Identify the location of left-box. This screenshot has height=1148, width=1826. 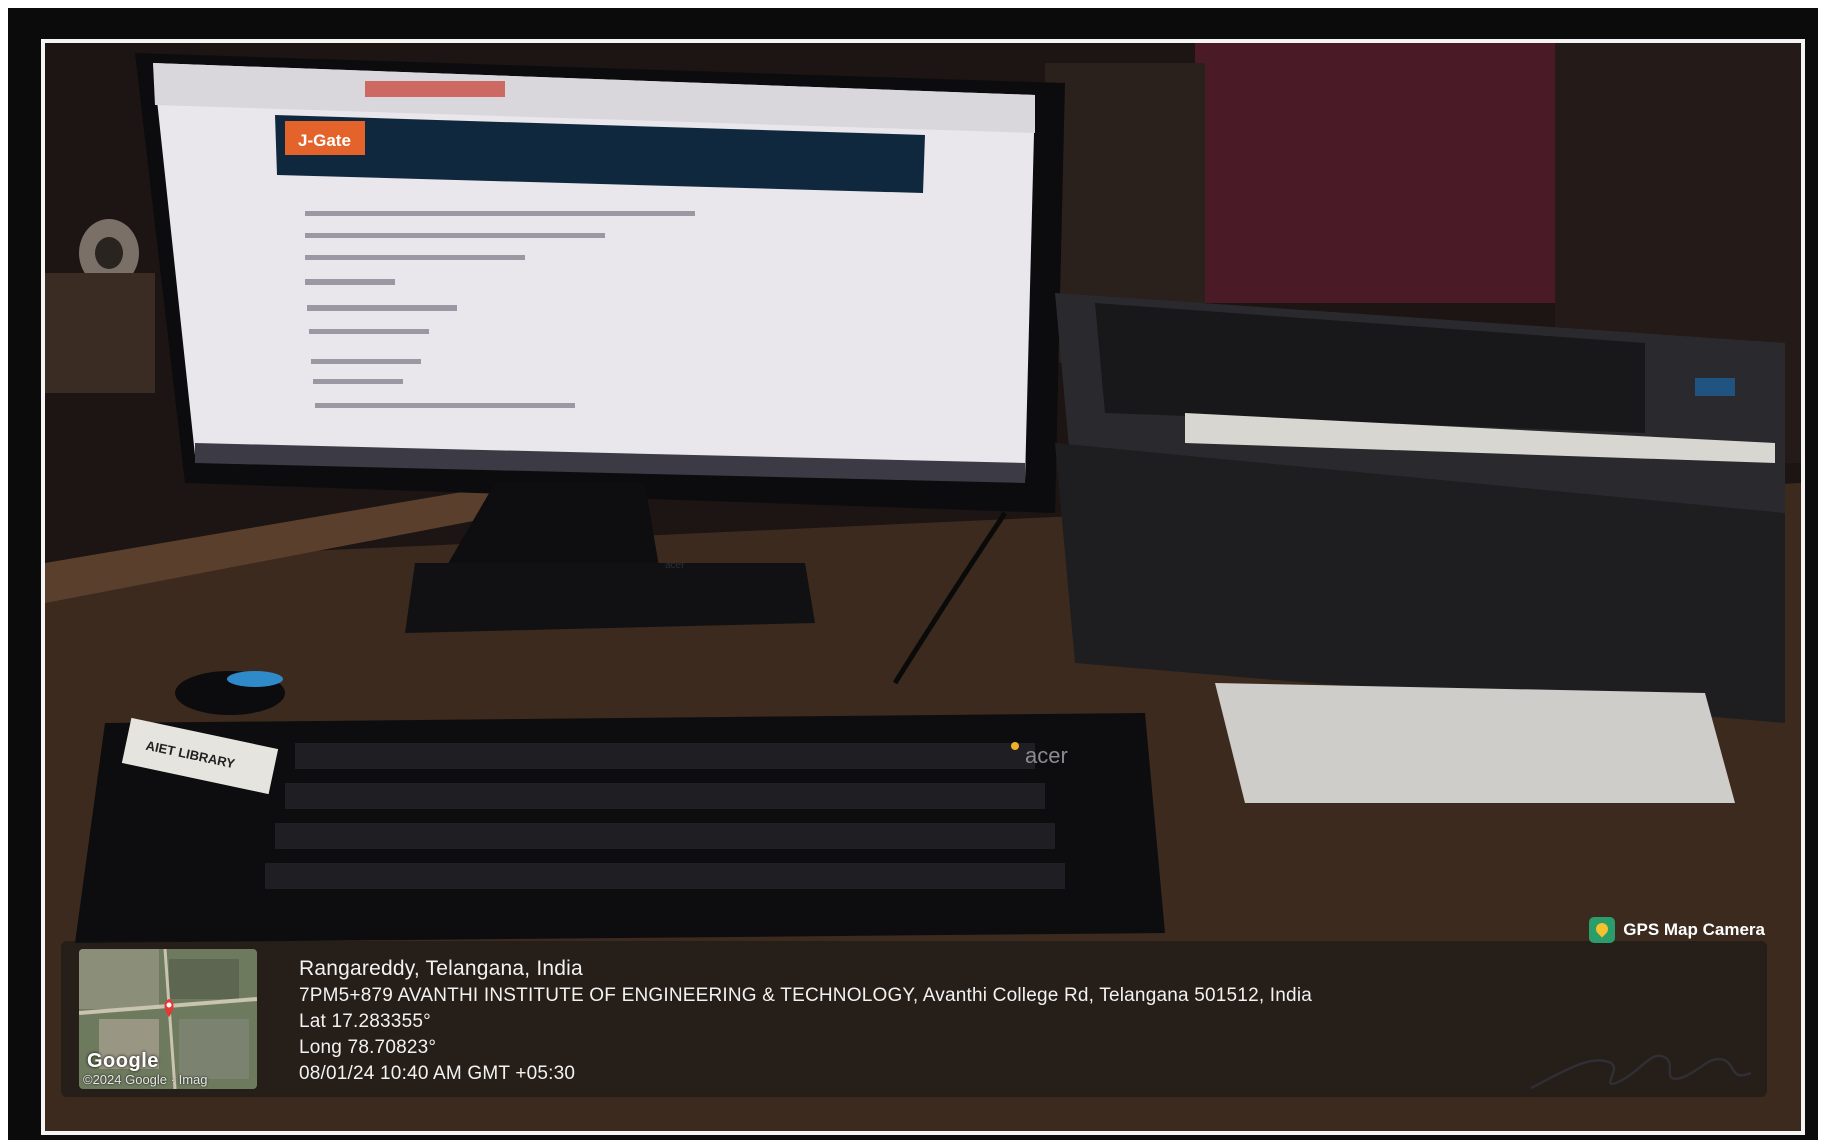
(100, 333).